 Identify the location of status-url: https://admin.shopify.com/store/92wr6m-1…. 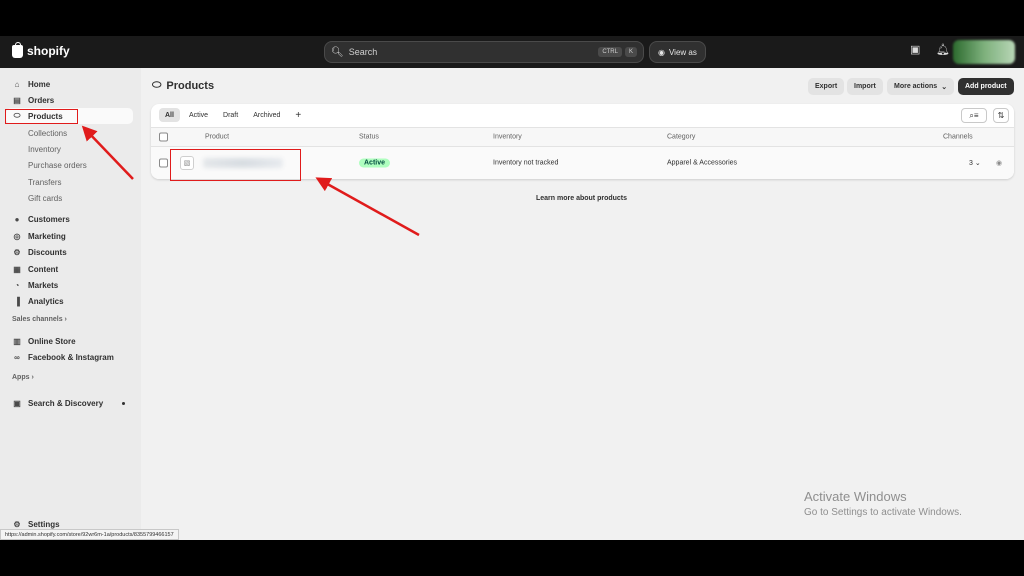
(89, 534).